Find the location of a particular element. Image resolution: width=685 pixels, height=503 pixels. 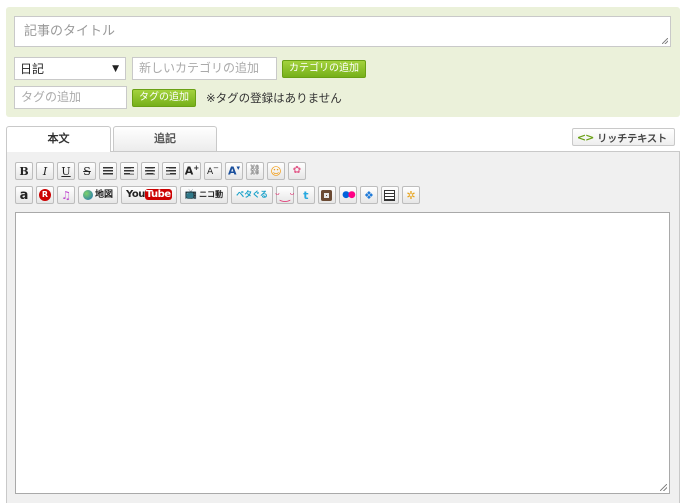

tag-row: タグの追加 タグの追加 ※タグの登録はありません is located at coordinates (178, 97).